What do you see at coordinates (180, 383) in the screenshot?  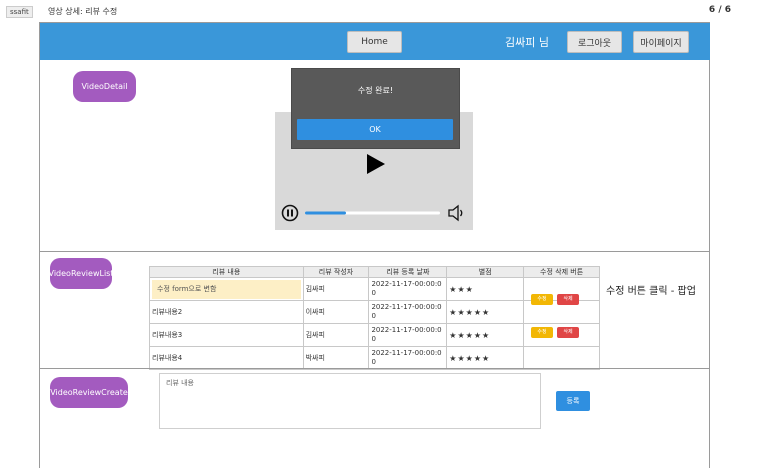 I see `review-input-placeholder: 리뷰 내용` at bounding box center [180, 383].